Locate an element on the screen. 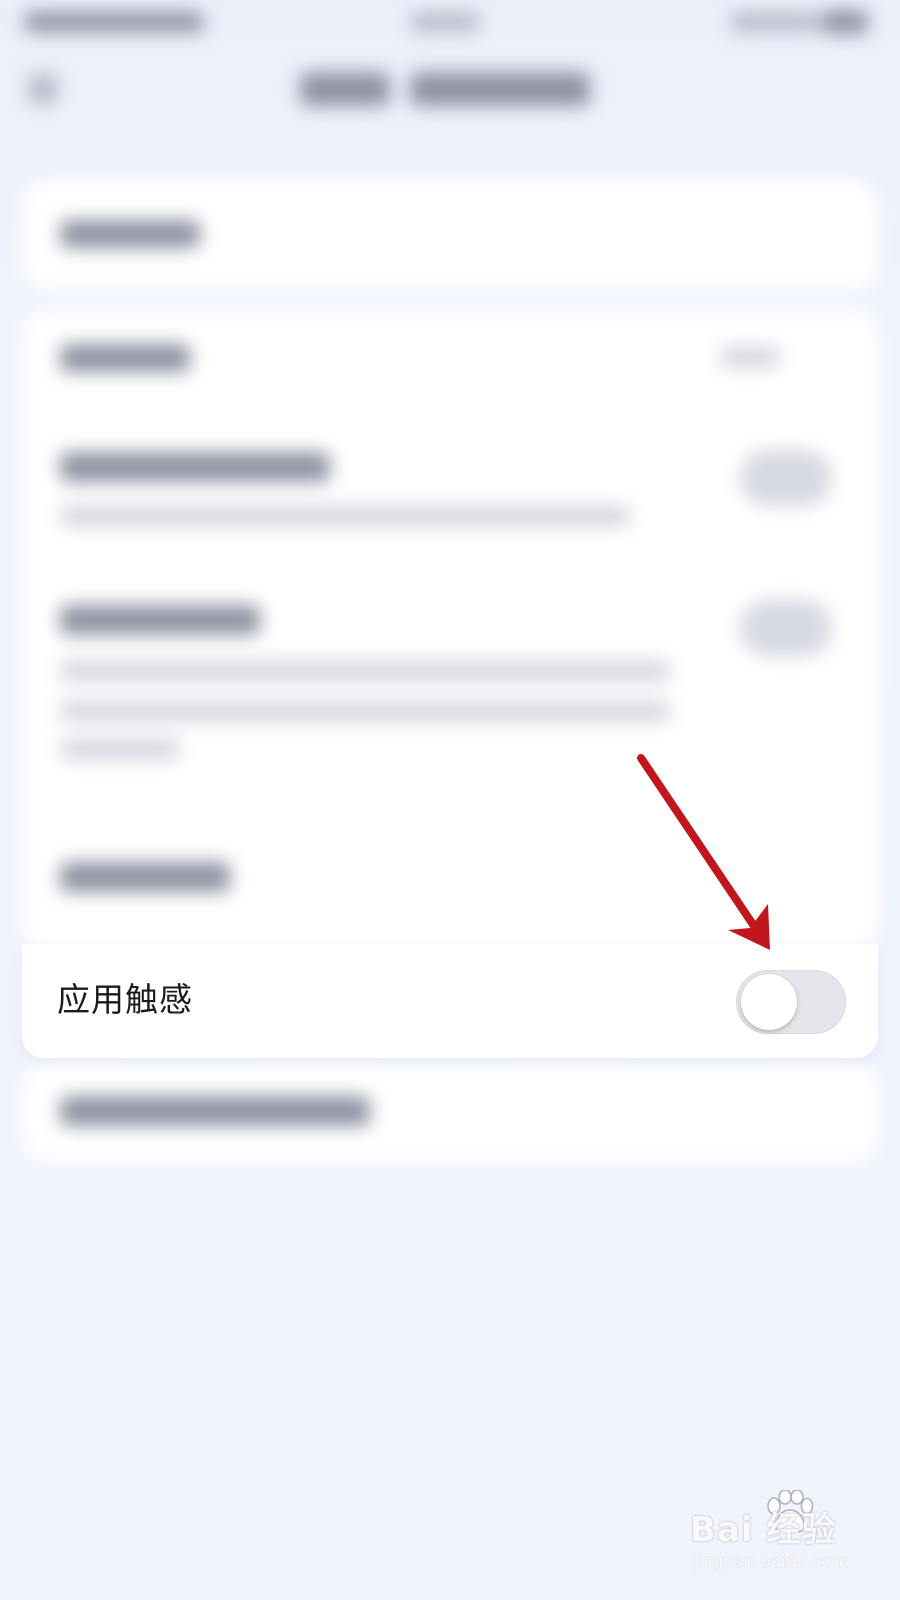 The width and height of the screenshot is (900, 1600). annotation-arrow-shaft is located at coordinates (699, 845).